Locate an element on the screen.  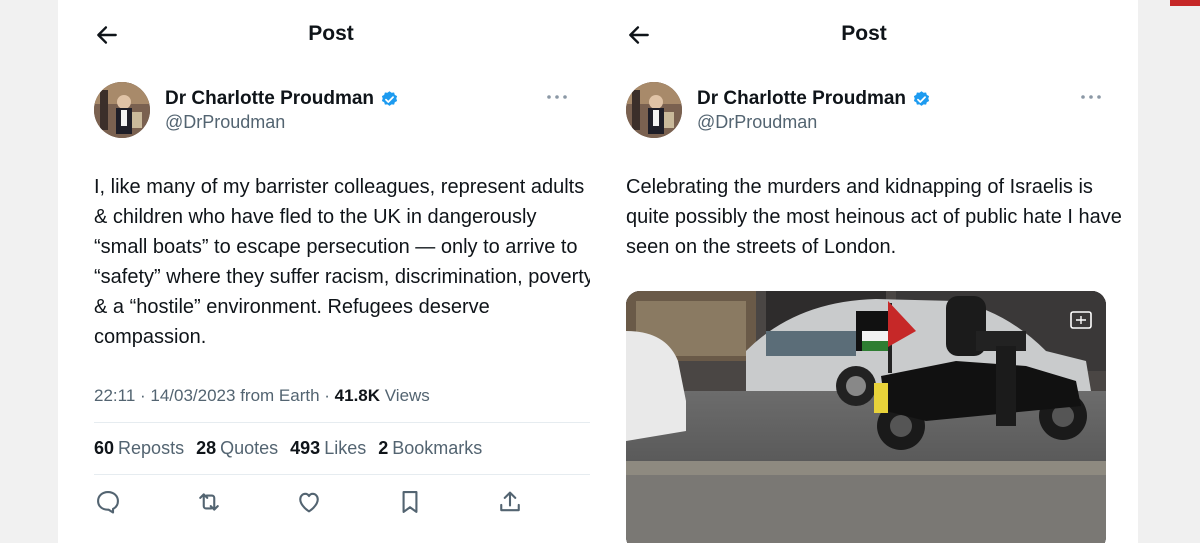
timestamp: 22:11 · 14/03/2023 from Earth · is located at coordinates (214, 395).